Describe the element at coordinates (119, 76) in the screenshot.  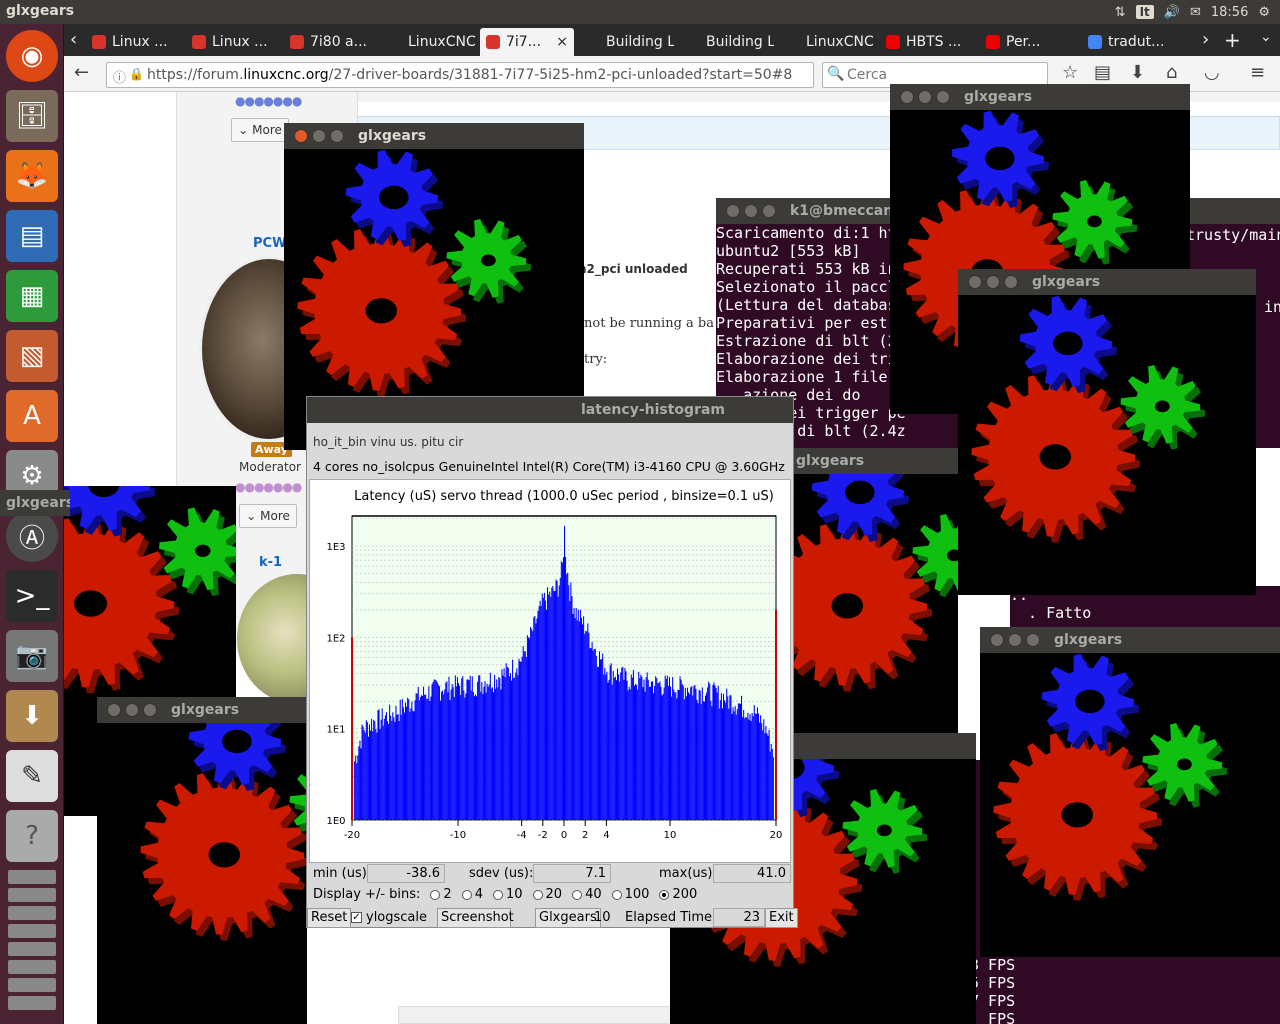
I see `info-icon: ⓘ` at that location.